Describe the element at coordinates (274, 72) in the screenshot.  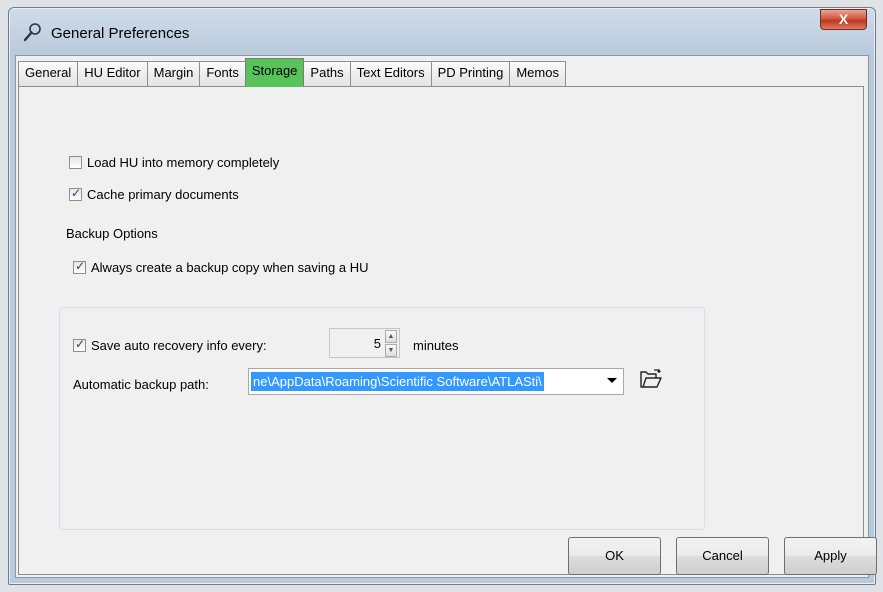
I see `tab-storage: Storage` at that location.